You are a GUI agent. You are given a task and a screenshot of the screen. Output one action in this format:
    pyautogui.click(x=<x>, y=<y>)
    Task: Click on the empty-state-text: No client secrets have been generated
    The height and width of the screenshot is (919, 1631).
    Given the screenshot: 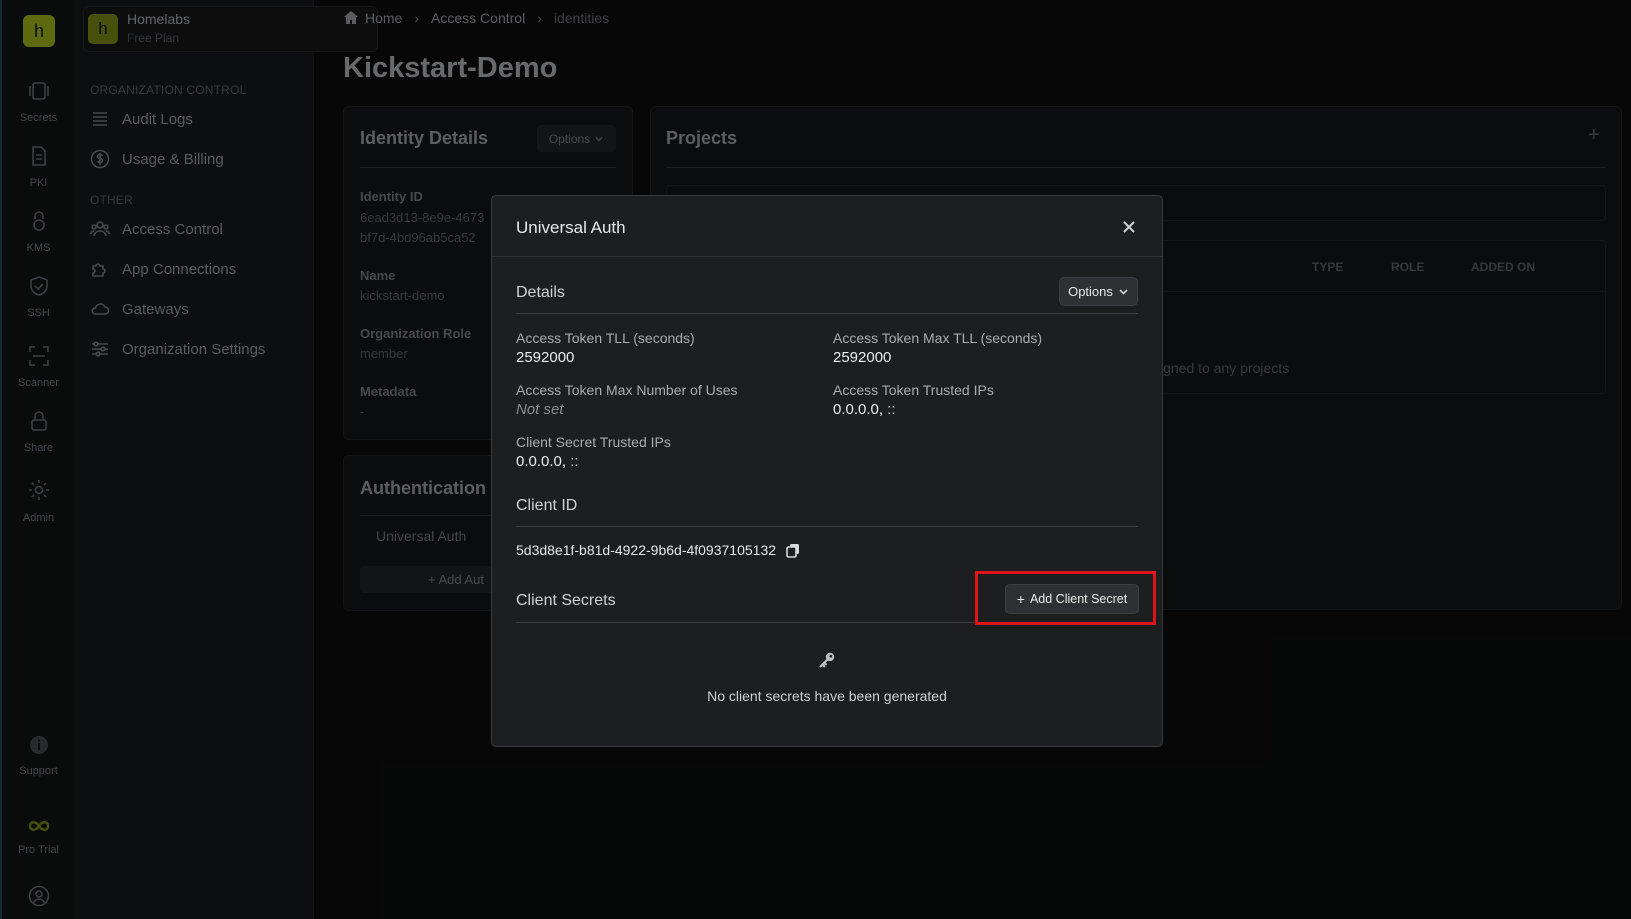 What is the action you would take?
    pyautogui.click(x=827, y=696)
    